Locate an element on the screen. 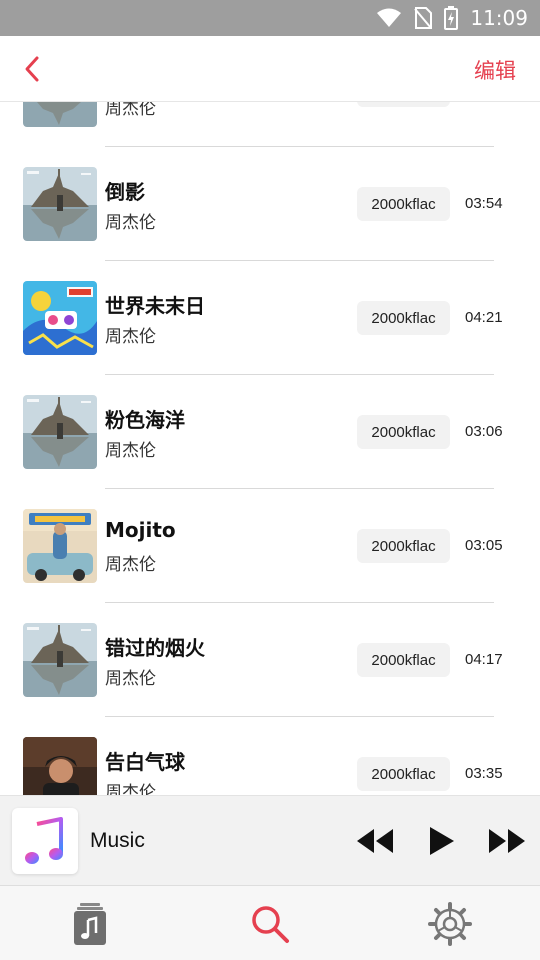 This screenshot has width=540, height=960. battery-charging-icon is located at coordinates (451, 18).